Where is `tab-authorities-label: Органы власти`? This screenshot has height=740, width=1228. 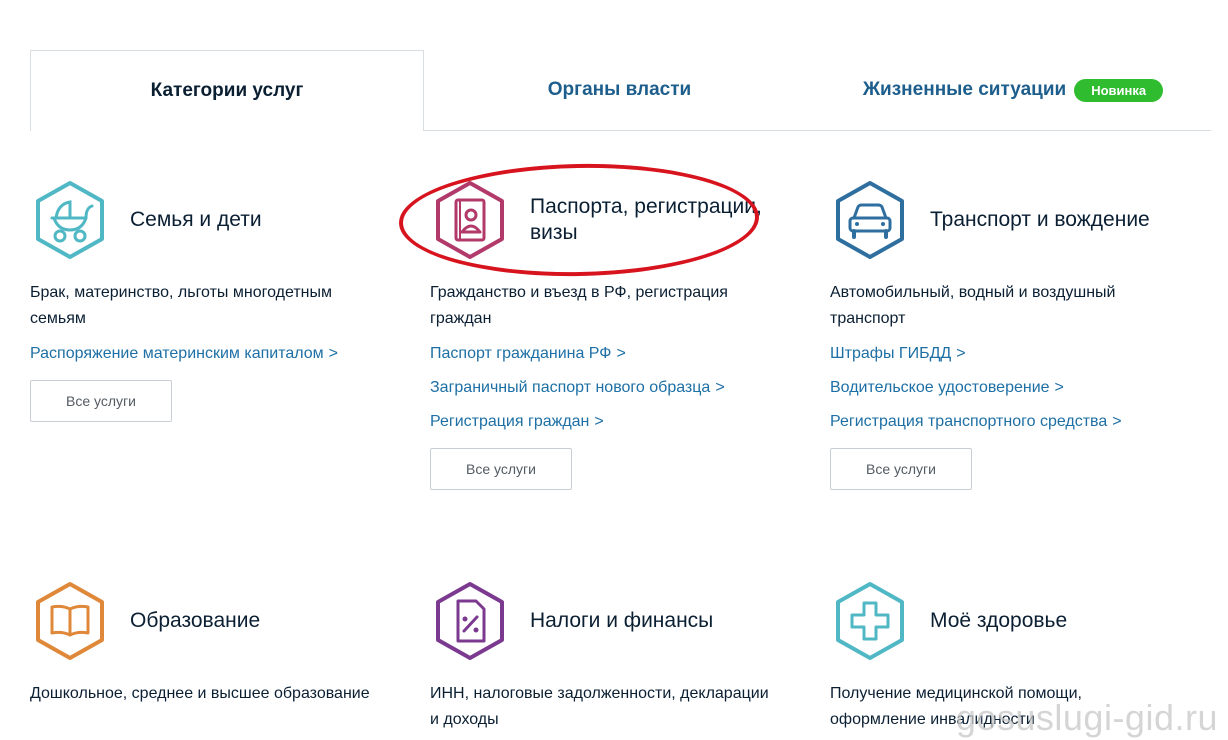
tab-authorities-label: Органы власти is located at coordinates (619, 89).